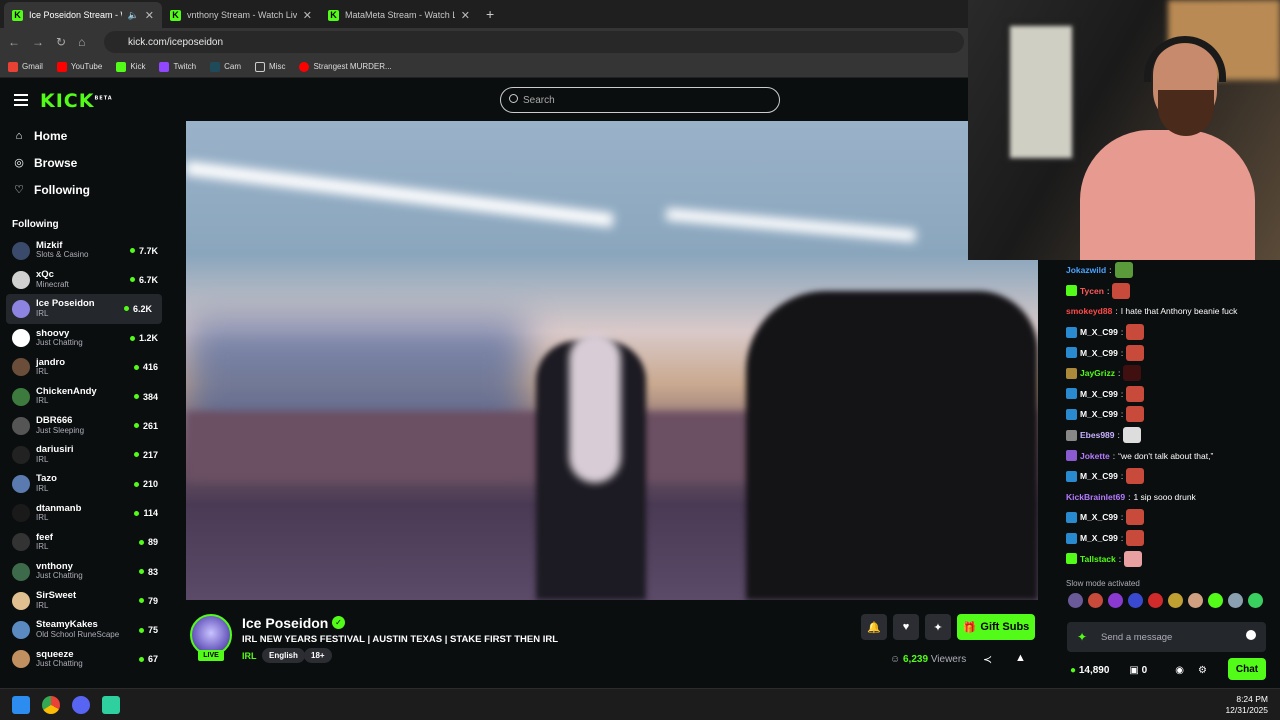 The image size is (1280, 720). What do you see at coordinates (21, 100) in the screenshot?
I see `menu-icon` at bounding box center [21, 100].